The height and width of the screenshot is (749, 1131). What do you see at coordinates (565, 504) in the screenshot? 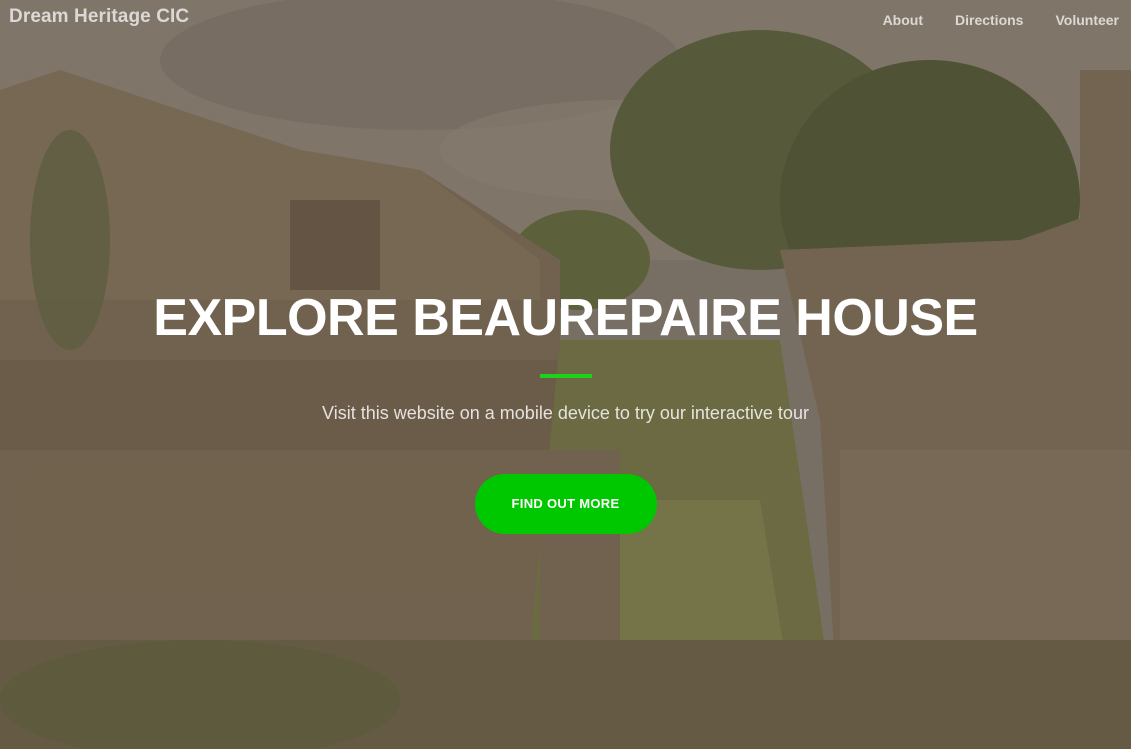
I see `find-out-more-button: FIND OUT MORE` at bounding box center [565, 504].